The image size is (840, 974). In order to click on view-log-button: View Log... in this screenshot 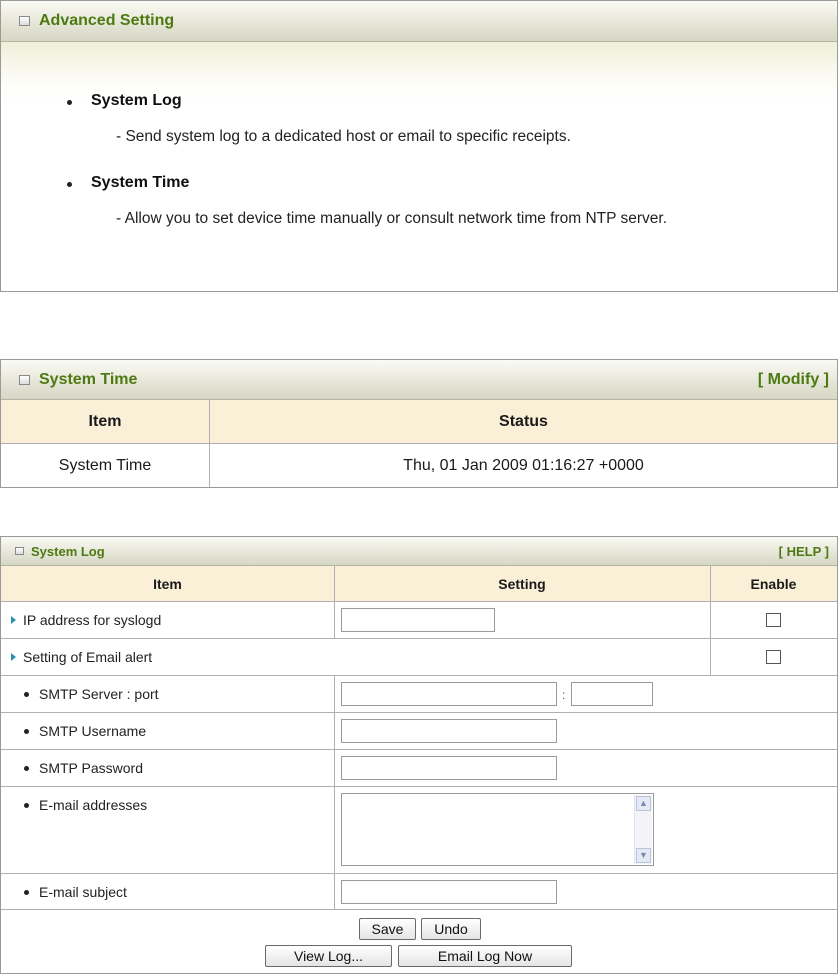, I will do `click(328, 956)`.